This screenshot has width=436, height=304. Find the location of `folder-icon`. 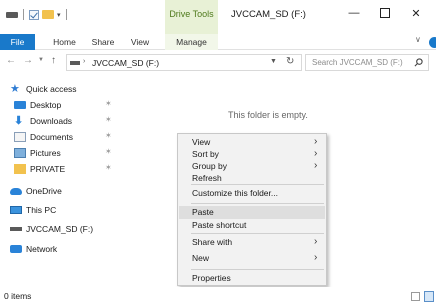

folder-icon is located at coordinates (20, 169).